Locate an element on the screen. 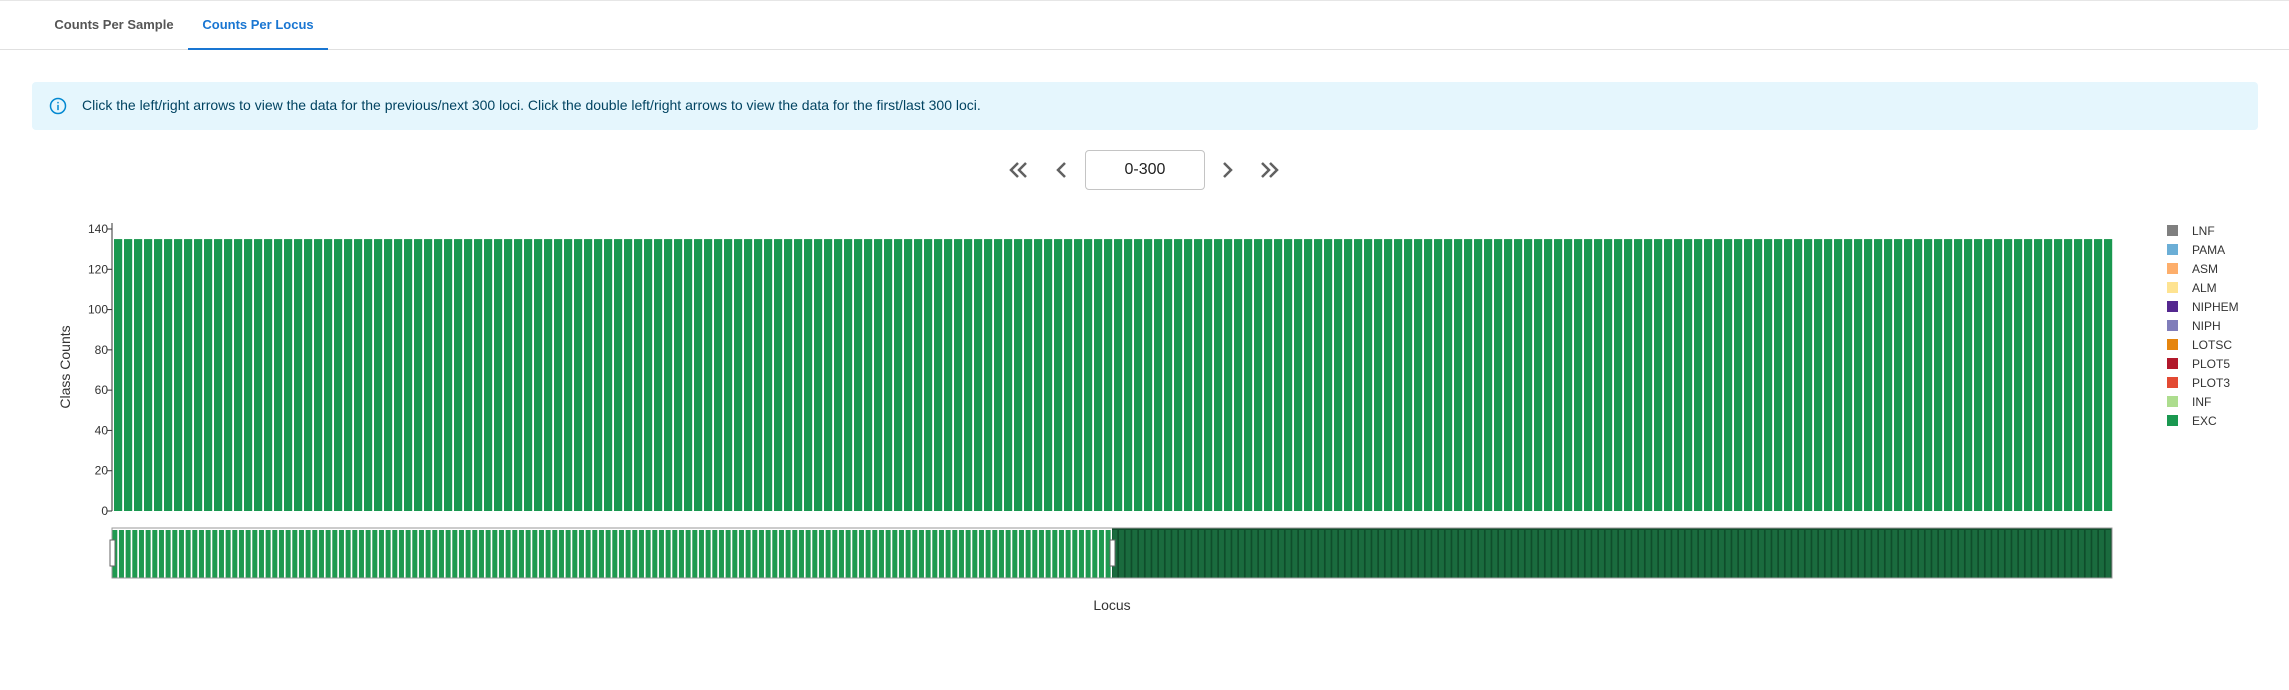 This screenshot has height=690, width=2289. legend-item-label: NIPHEM is located at coordinates (2215, 307).